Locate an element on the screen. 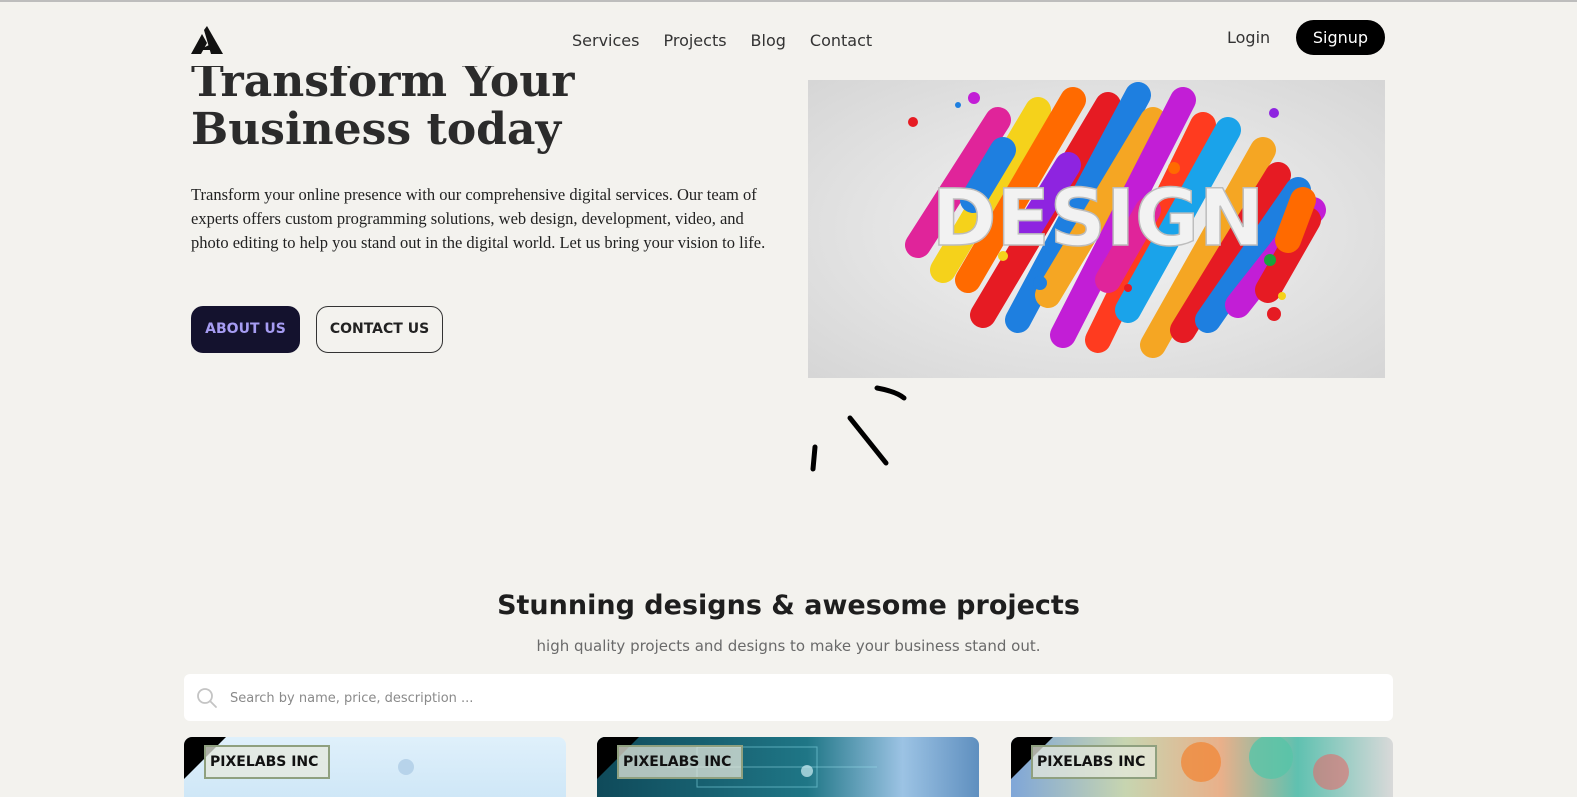  design-hero-image: DESIGN is located at coordinates (1096, 229).